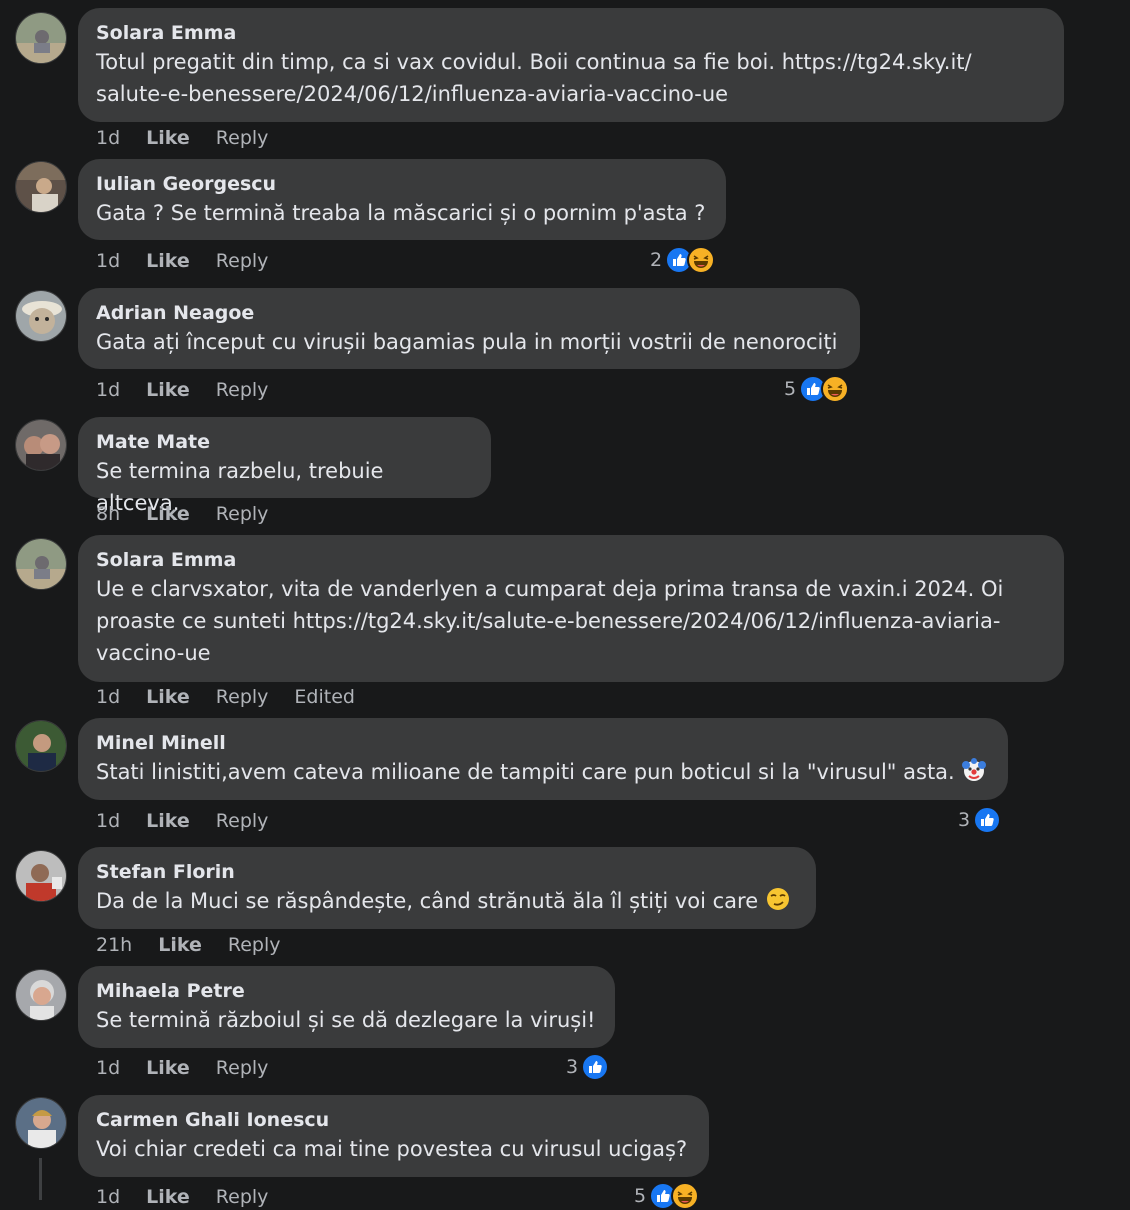 The height and width of the screenshot is (1210, 1130). What do you see at coordinates (974, 774) in the screenshot?
I see `clown-face-emoji` at bounding box center [974, 774].